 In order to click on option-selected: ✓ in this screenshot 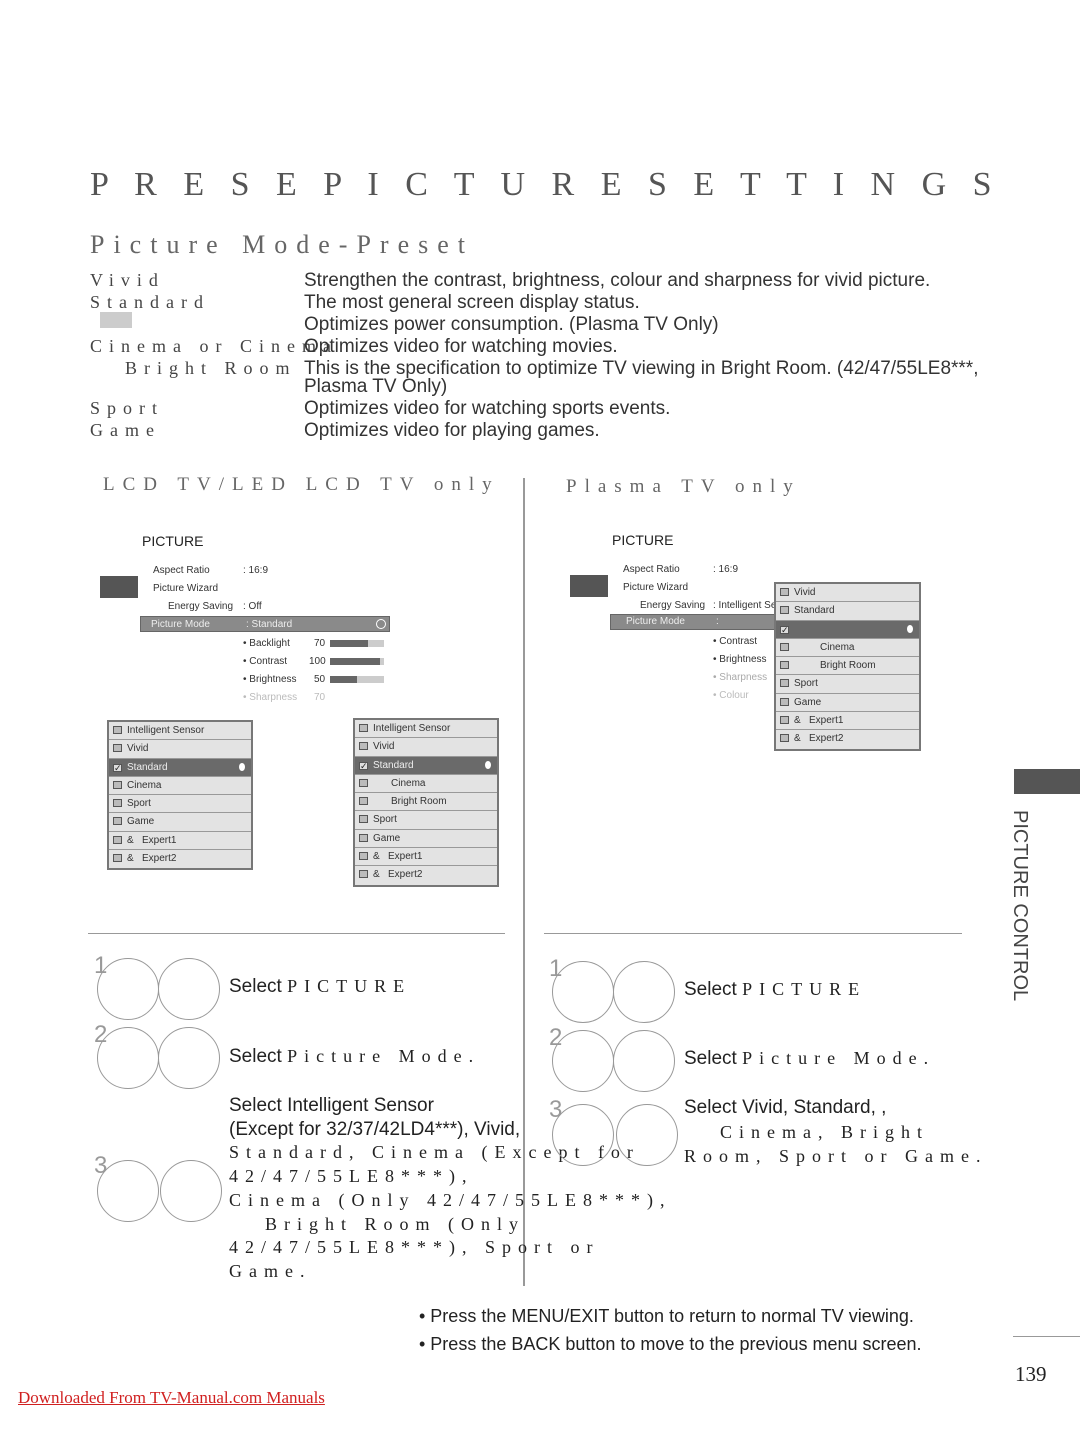, I will do `click(847, 629)`.